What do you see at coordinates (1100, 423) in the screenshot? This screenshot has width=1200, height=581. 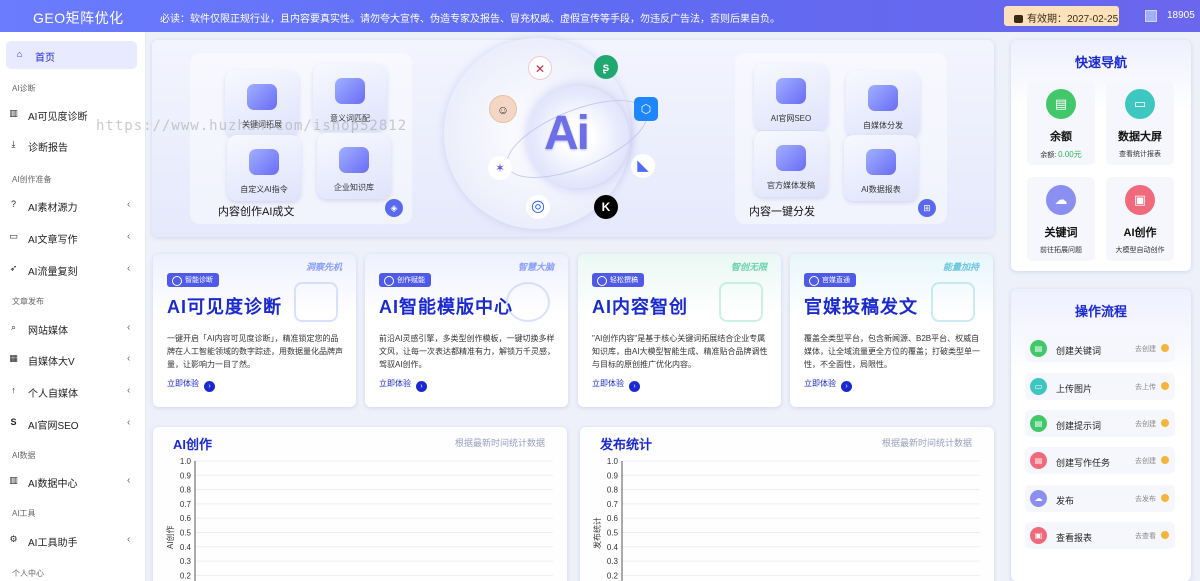 I see `flow-step-create-prompt: ▤ 创建提示词 去创建` at bounding box center [1100, 423].